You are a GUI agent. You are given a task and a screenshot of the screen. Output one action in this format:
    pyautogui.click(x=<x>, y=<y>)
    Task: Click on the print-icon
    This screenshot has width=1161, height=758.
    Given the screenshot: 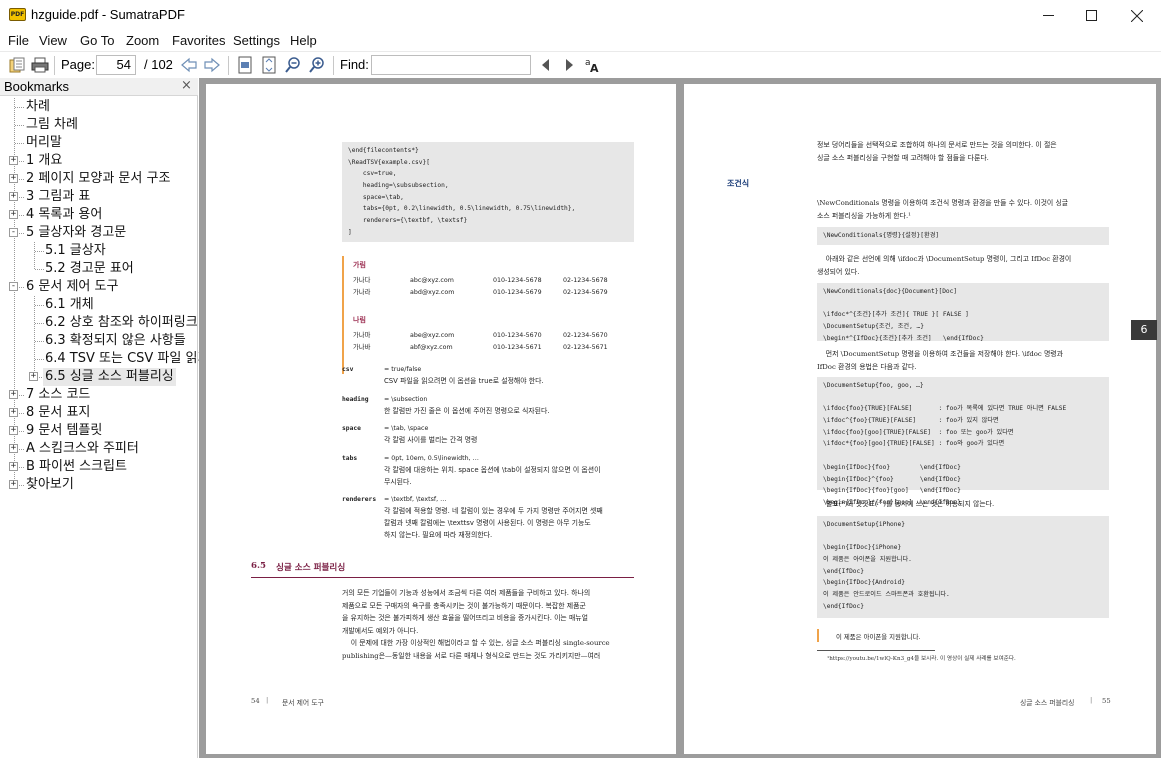 What is the action you would take?
    pyautogui.click(x=40, y=65)
    